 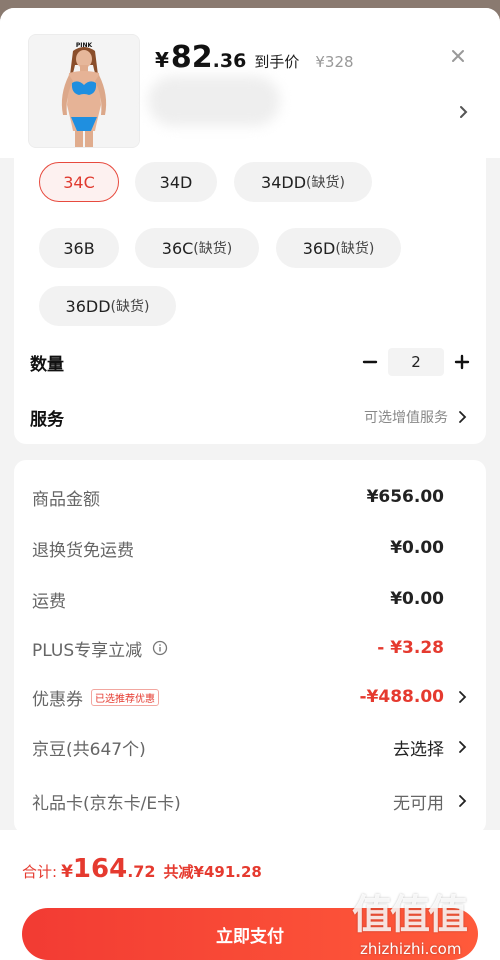 I want to click on plus-discount-value: - ¥3.28, so click(x=410, y=648).